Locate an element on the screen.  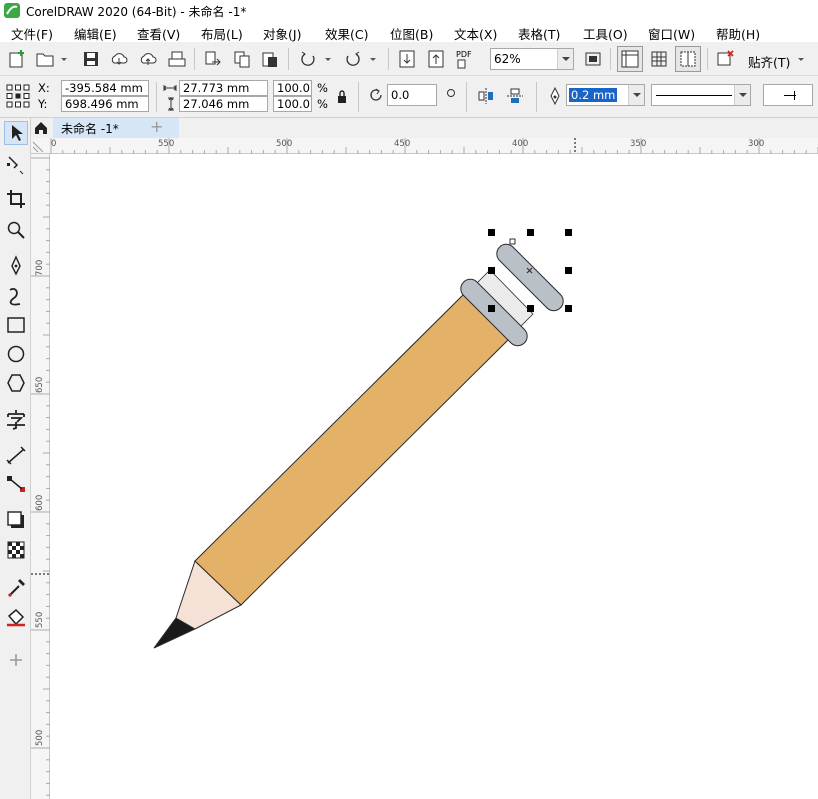
interactive-fill-tool is located at coordinates (16, 618).